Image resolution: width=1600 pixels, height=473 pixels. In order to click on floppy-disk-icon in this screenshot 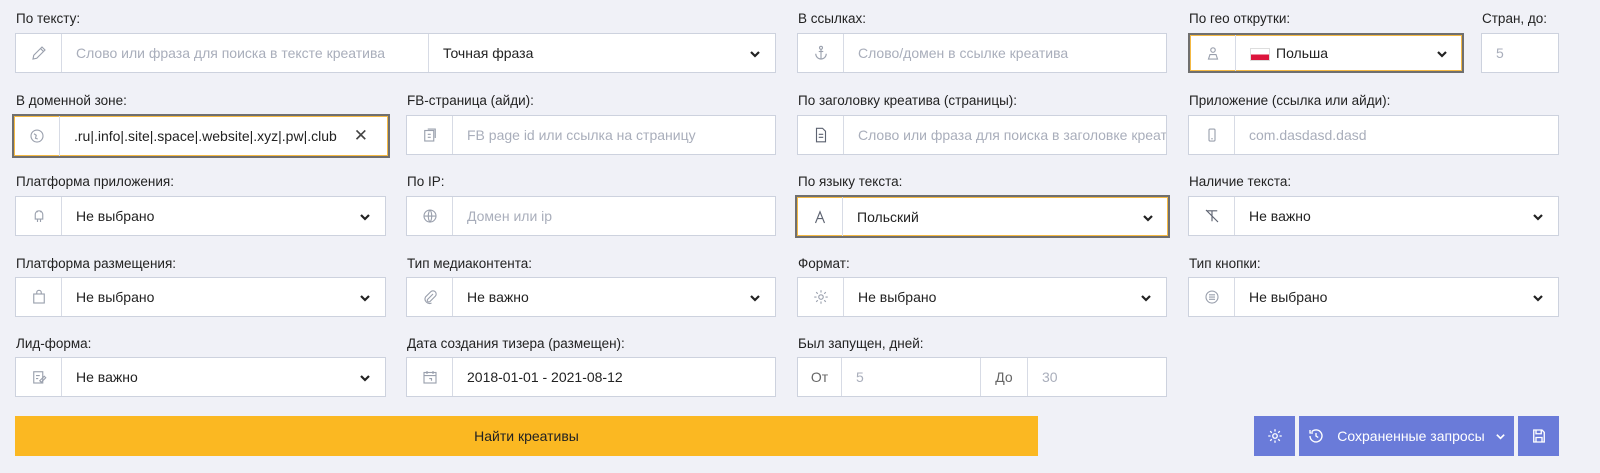, I will do `click(1538, 436)`.